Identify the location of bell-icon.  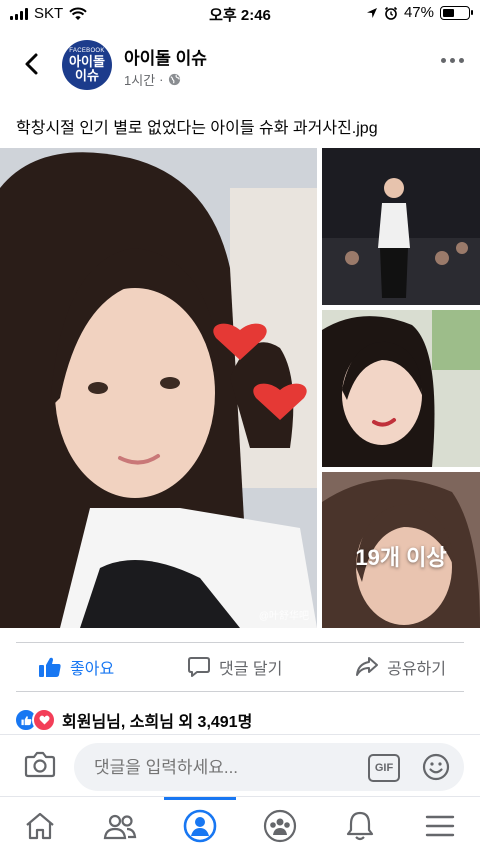
(360, 826).